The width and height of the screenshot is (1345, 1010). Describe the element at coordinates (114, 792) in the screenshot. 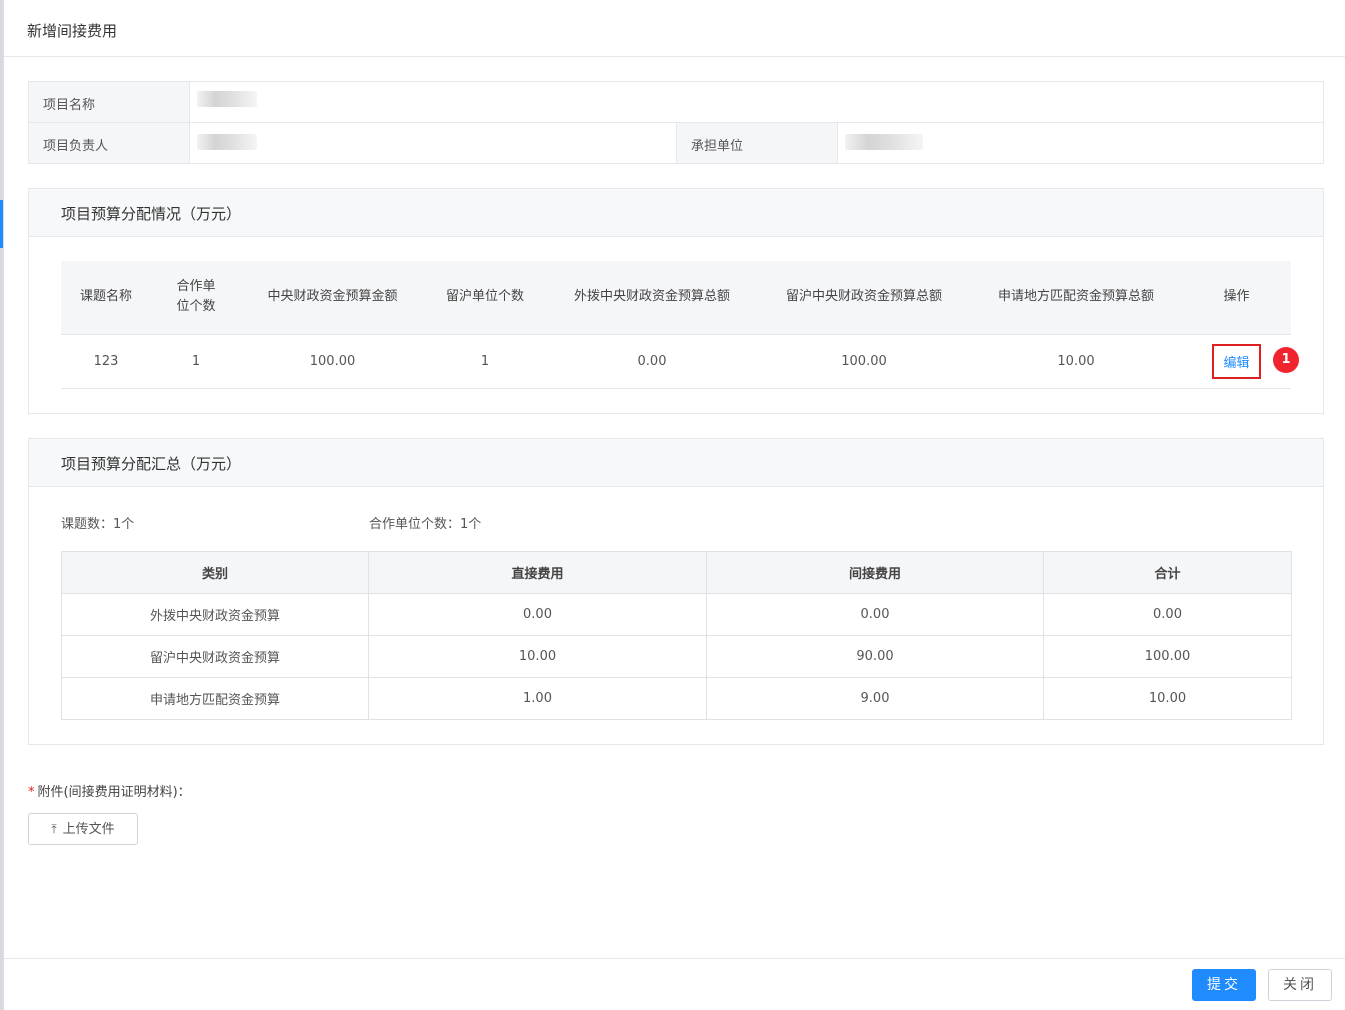

I see `attachment-label-text: 附件(间接费用证明材料)：` at that location.